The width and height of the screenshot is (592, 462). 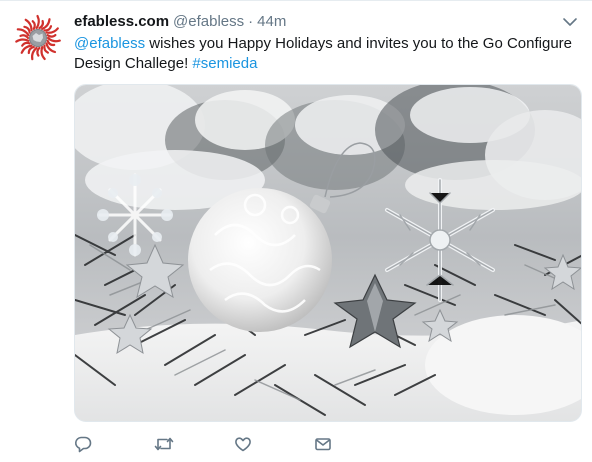 I want to click on chevron-down-icon, so click(x=570, y=22).